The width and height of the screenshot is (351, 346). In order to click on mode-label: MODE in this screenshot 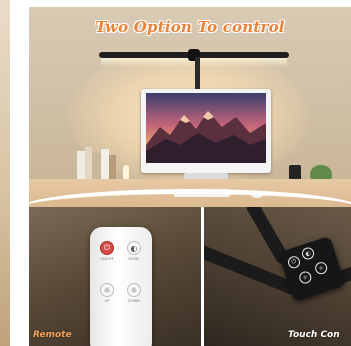, I will do `click(134, 259)`.